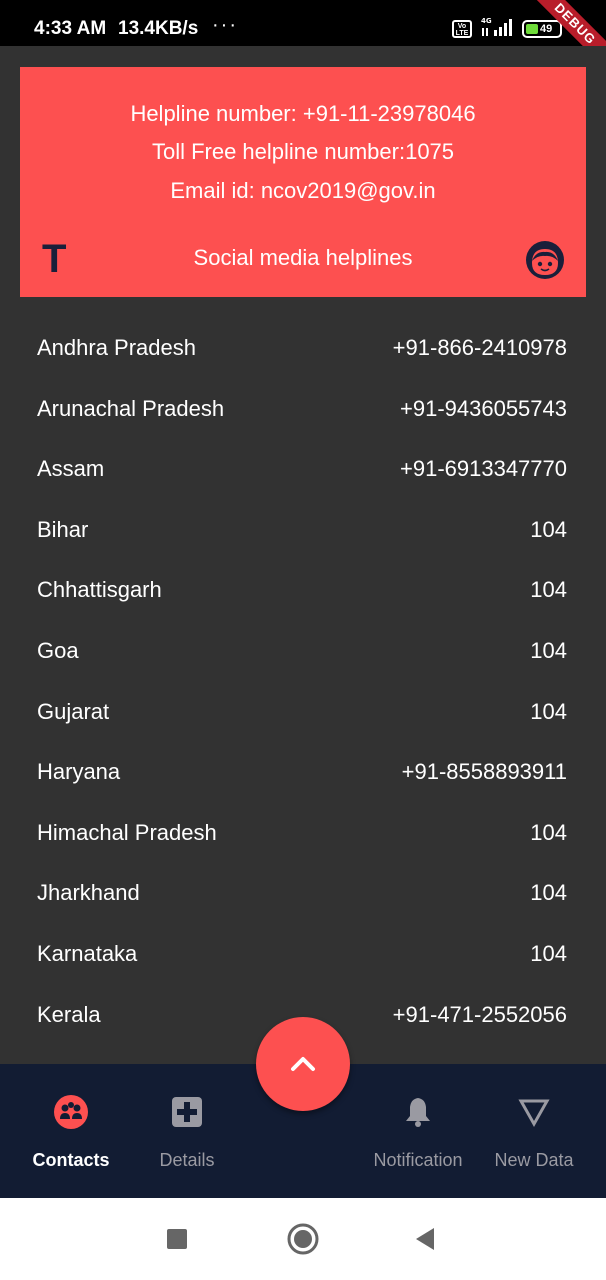 This screenshot has width=606, height=1280. Describe the element at coordinates (534, 1113) in the screenshot. I see `triangle-down-icon` at that location.